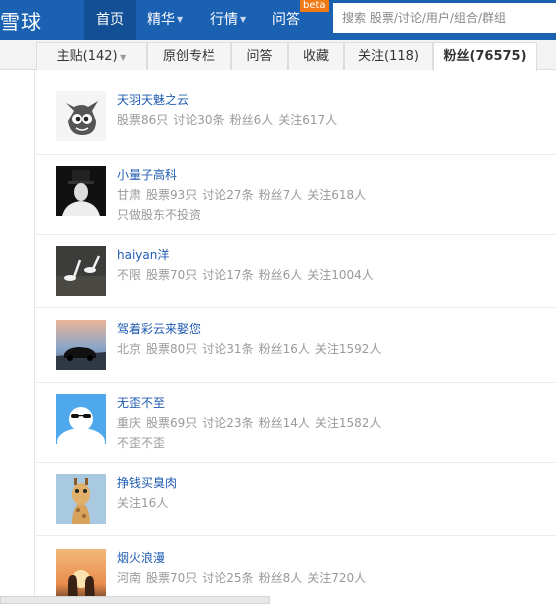  I want to click on tab-original-columns: 原创专栏, so click(189, 56).